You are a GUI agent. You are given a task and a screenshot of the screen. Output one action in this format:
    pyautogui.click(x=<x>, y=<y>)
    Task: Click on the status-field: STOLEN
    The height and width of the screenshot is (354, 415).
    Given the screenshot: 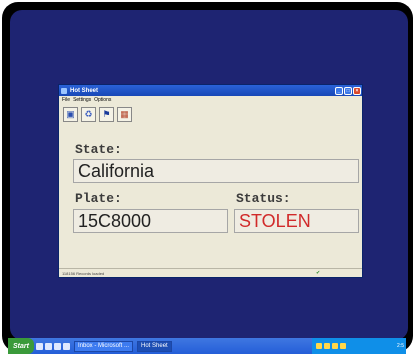 What is the action you would take?
    pyautogui.click(x=296, y=221)
    